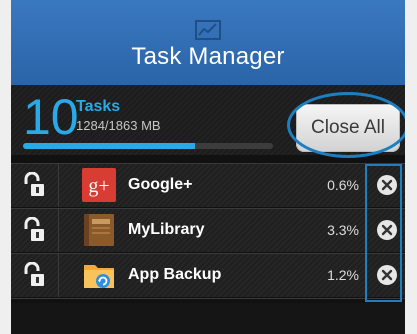 This screenshot has width=417, height=334. Describe the element at coordinates (99, 276) in the screenshot. I see `backup-folder-icon` at that location.